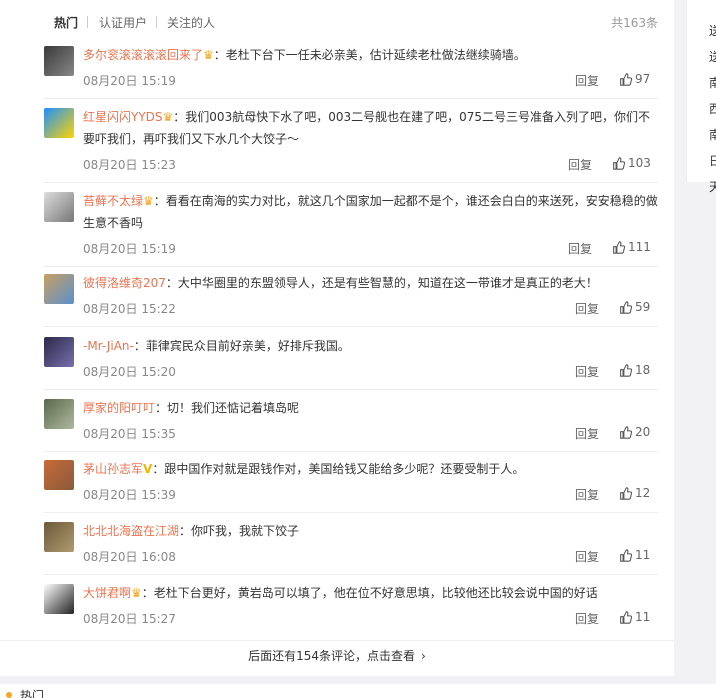 This screenshot has width=716, height=698. What do you see at coordinates (370, 434) in the screenshot?
I see `comment-meta: 08月20日 15:35 回复 20` at bounding box center [370, 434].